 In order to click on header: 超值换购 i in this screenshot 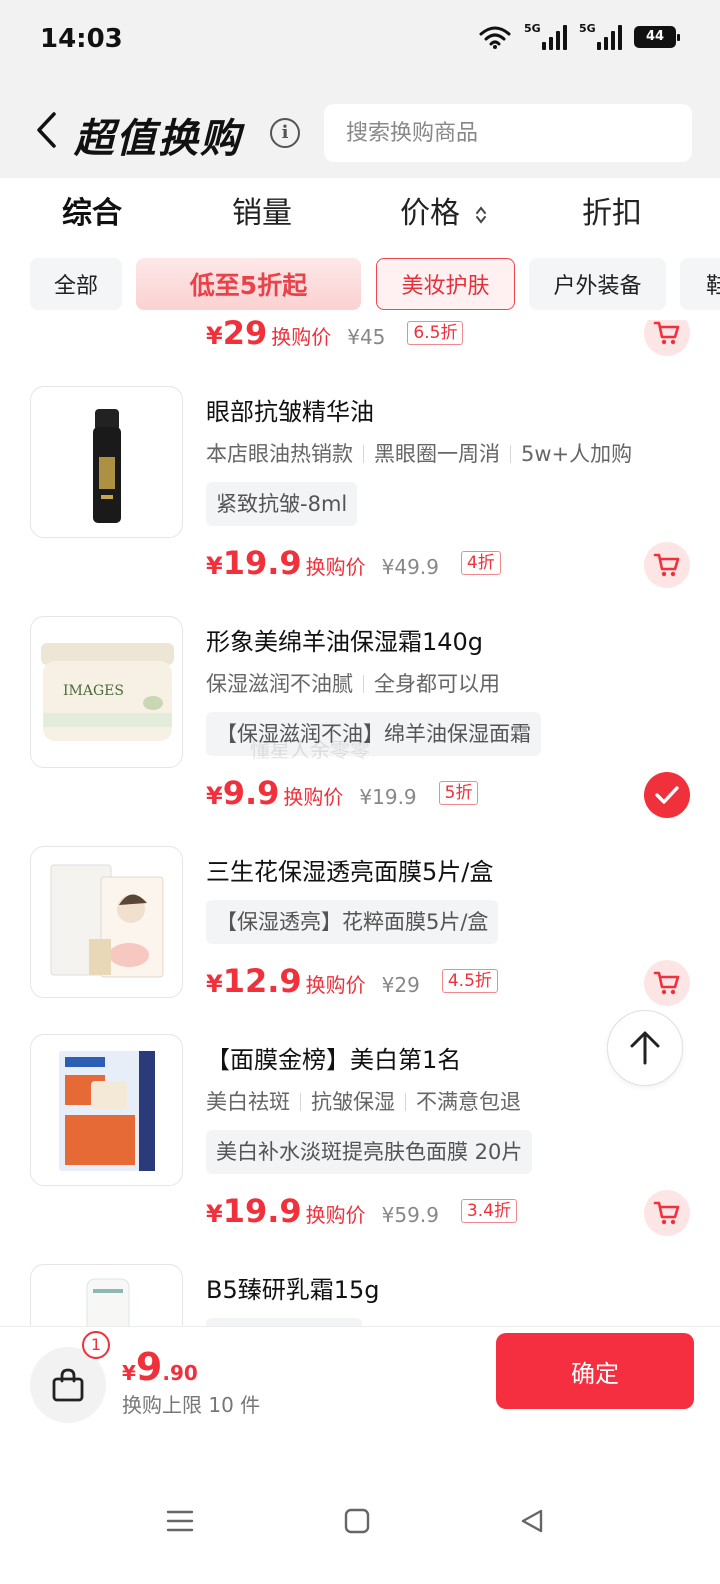, I will do `click(360, 129)`.